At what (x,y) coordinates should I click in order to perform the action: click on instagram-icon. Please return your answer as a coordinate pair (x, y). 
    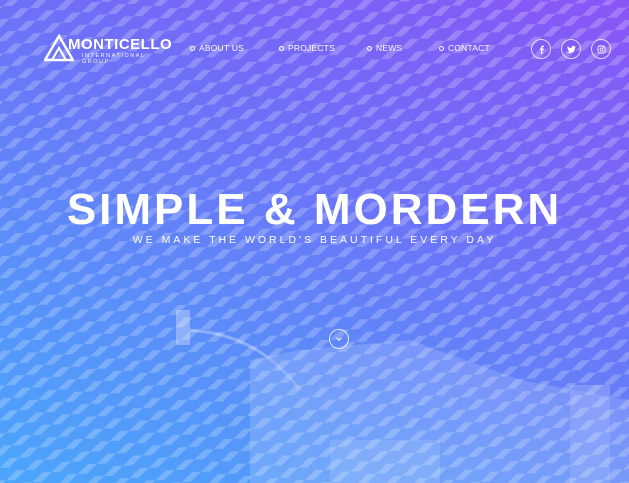
    Looking at the image, I should click on (601, 49).